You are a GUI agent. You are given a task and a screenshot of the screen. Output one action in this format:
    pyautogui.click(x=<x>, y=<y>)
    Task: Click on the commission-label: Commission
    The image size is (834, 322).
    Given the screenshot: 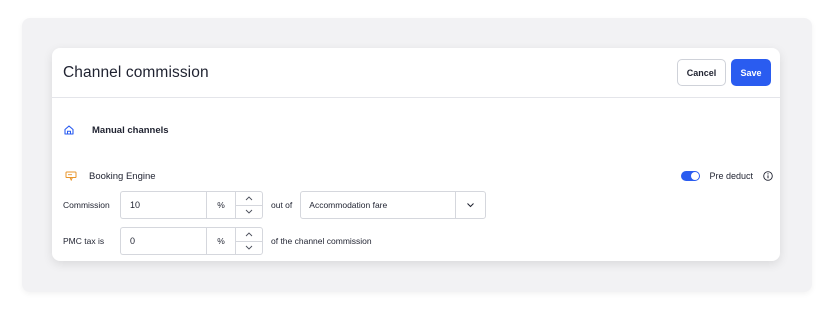 What is the action you would take?
    pyautogui.click(x=86, y=205)
    